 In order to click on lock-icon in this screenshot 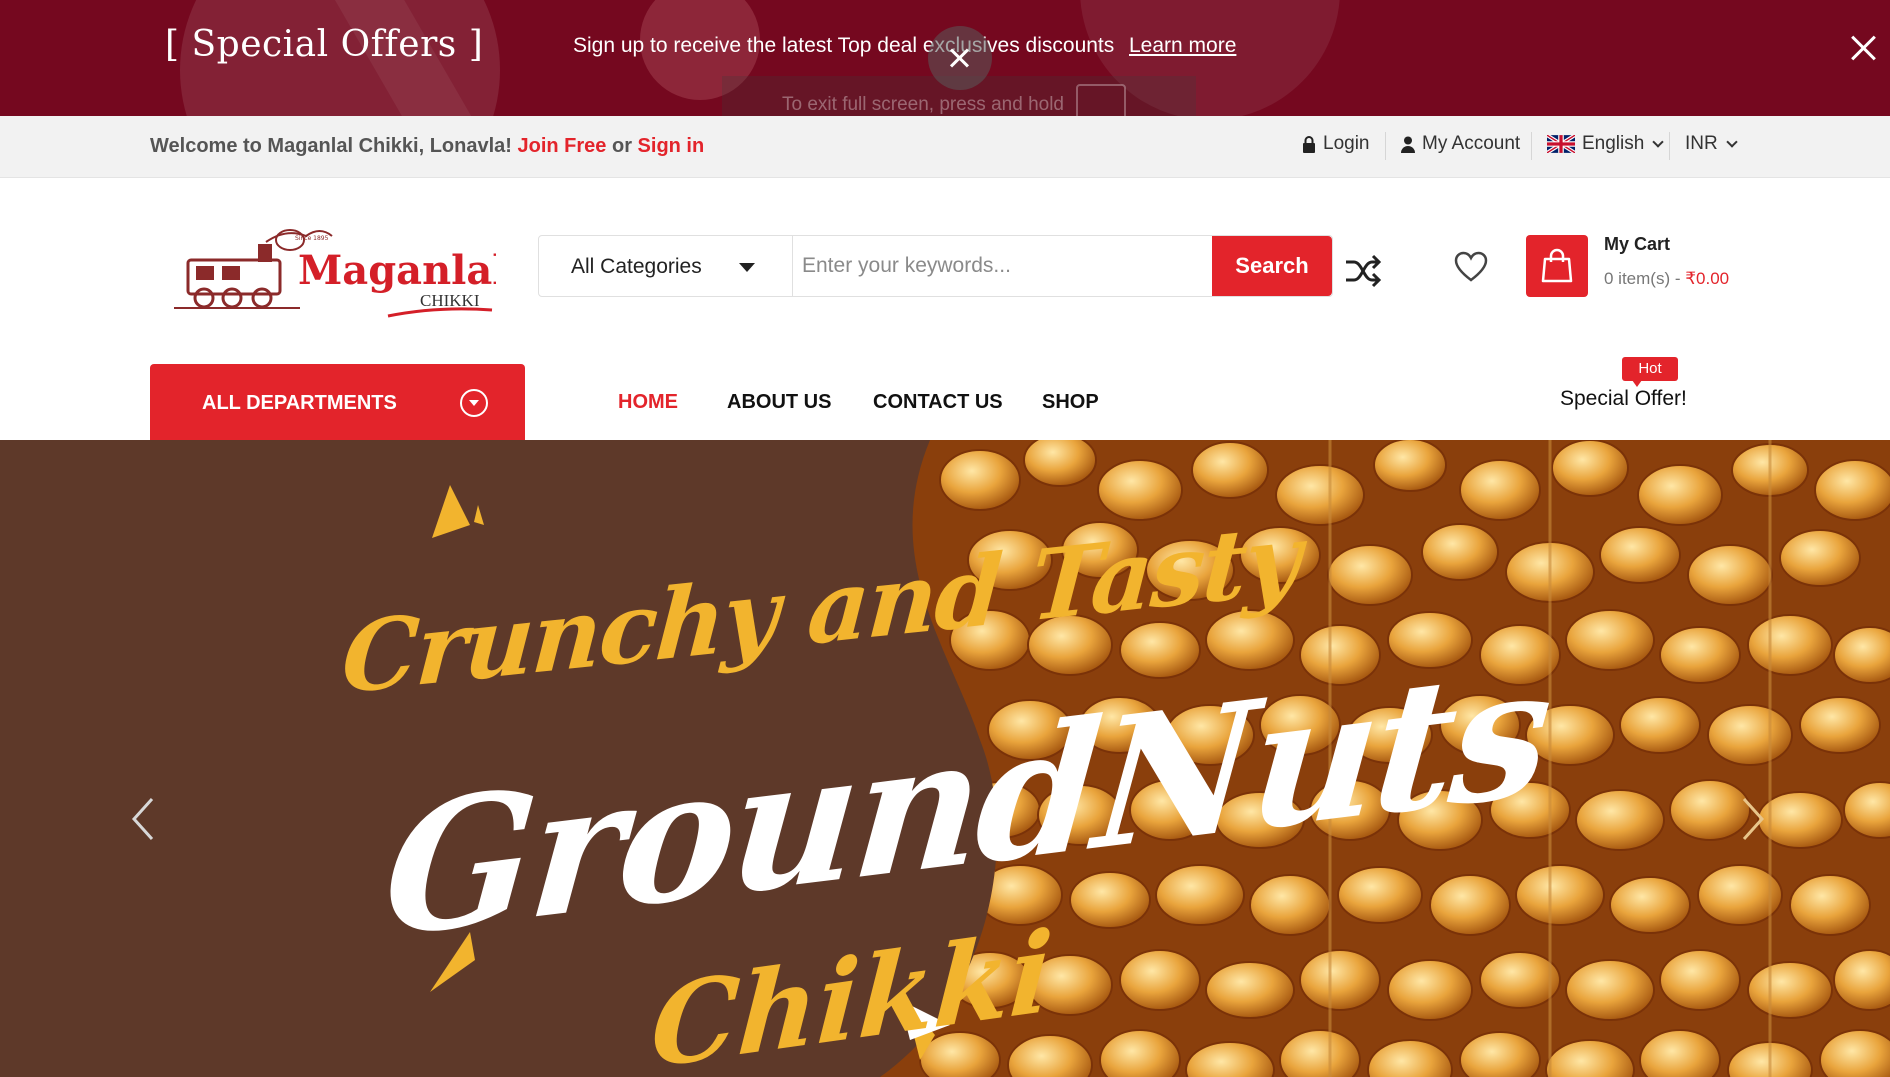, I will do `click(1309, 144)`.